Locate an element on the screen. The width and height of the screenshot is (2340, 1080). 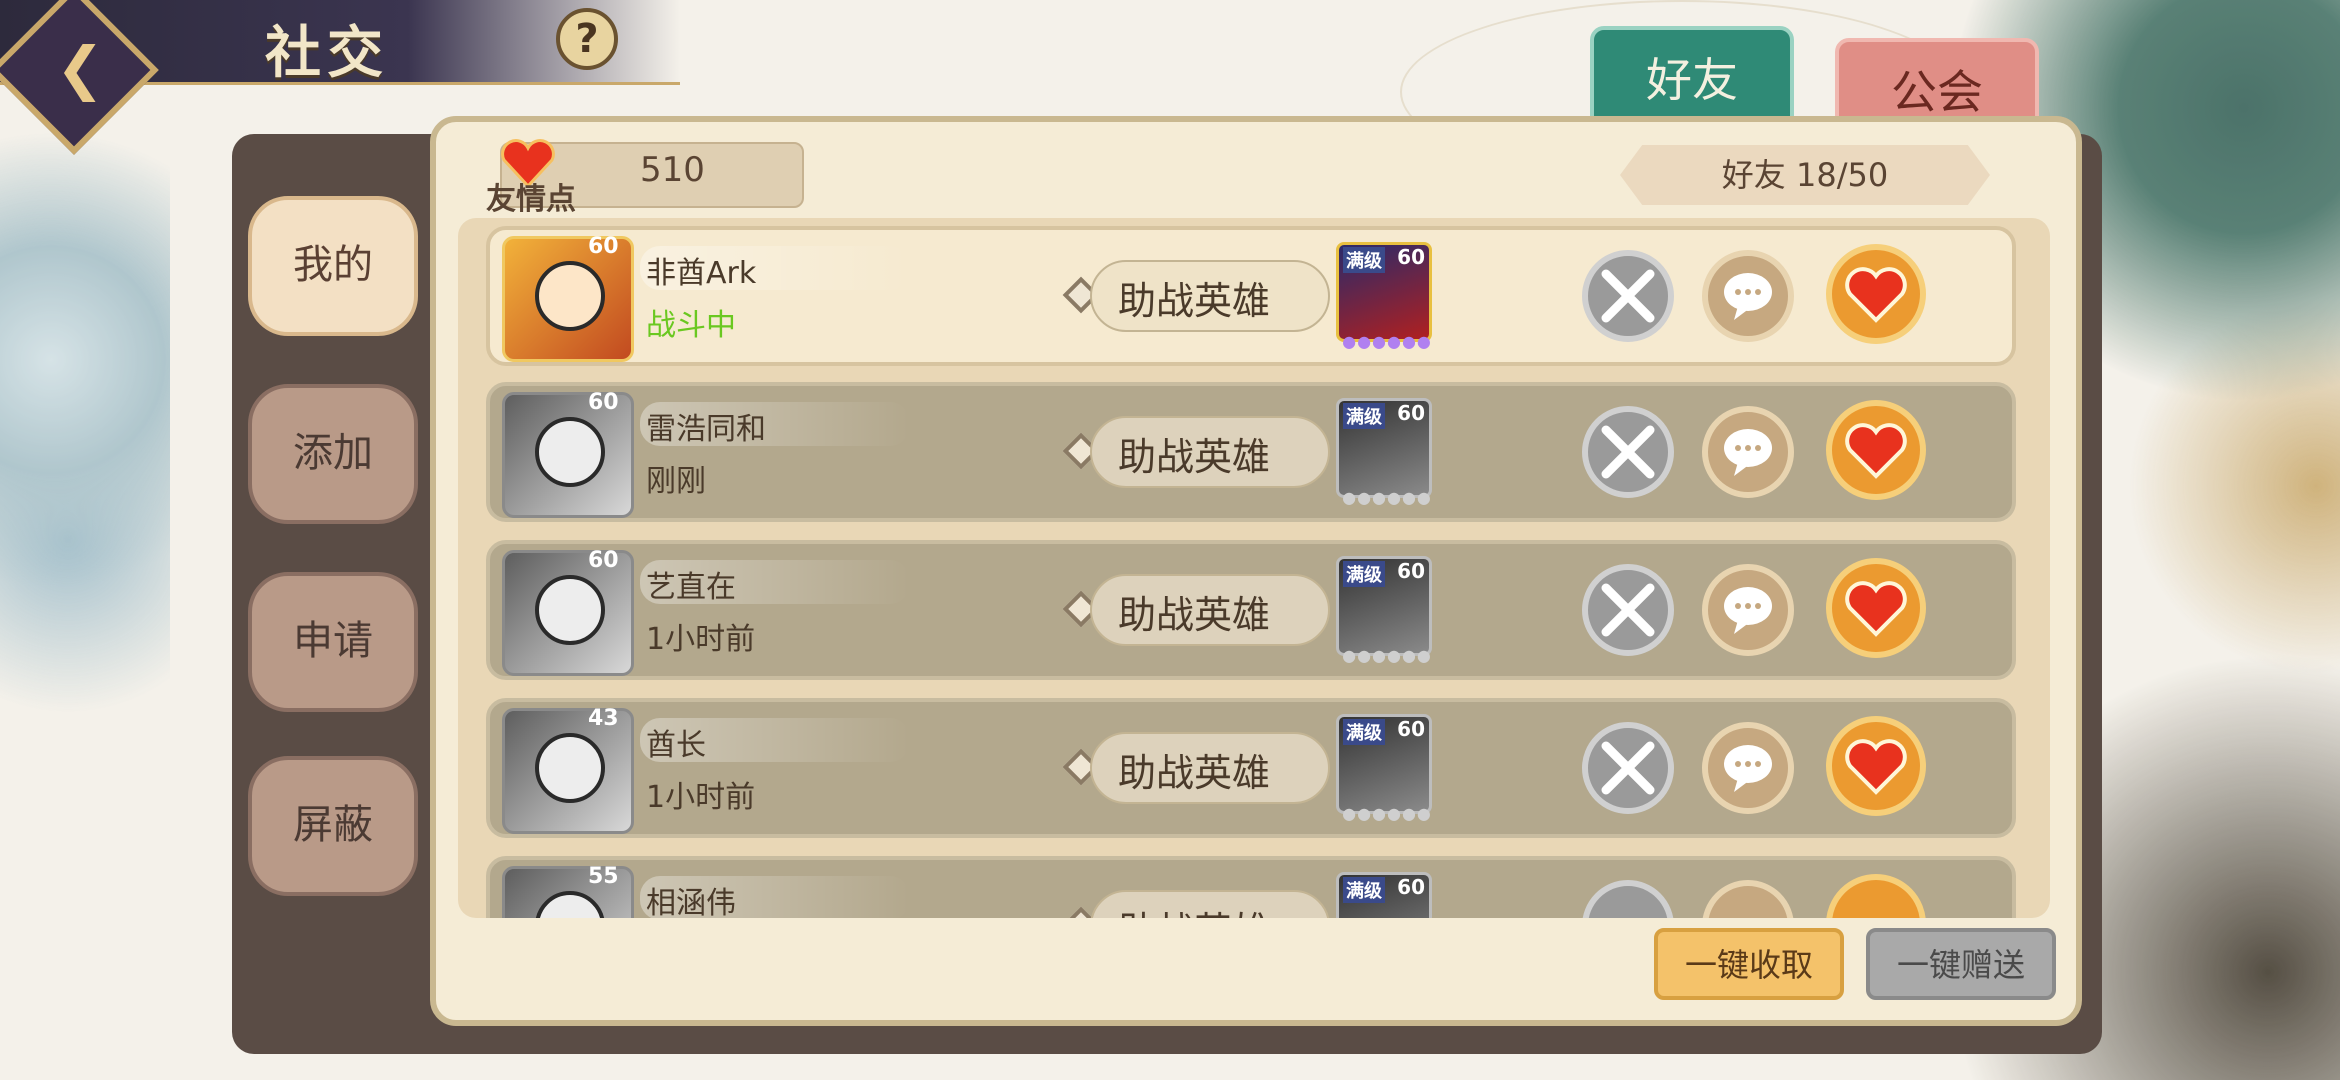
help-button: ? is located at coordinates (587, 39).